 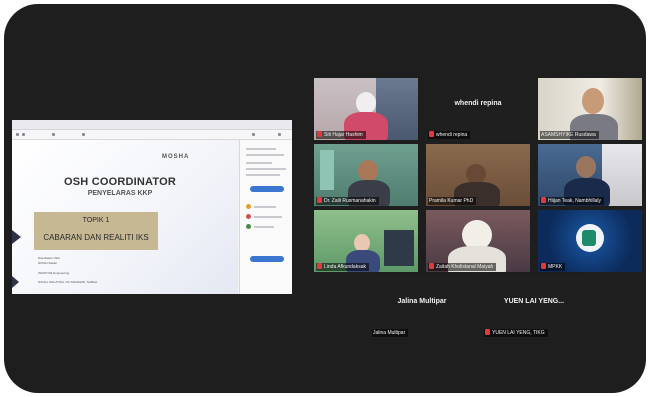 What do you see at coordinates (478, 109) in the screenshot?
I see `participant-tile: whendi repina whendi repina` at bounding box center [478, 109].